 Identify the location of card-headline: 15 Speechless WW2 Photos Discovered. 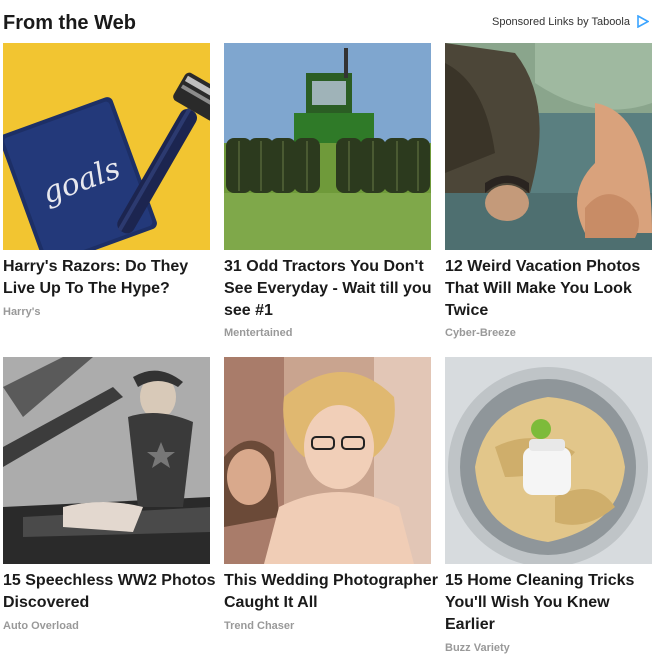
(110, 592).